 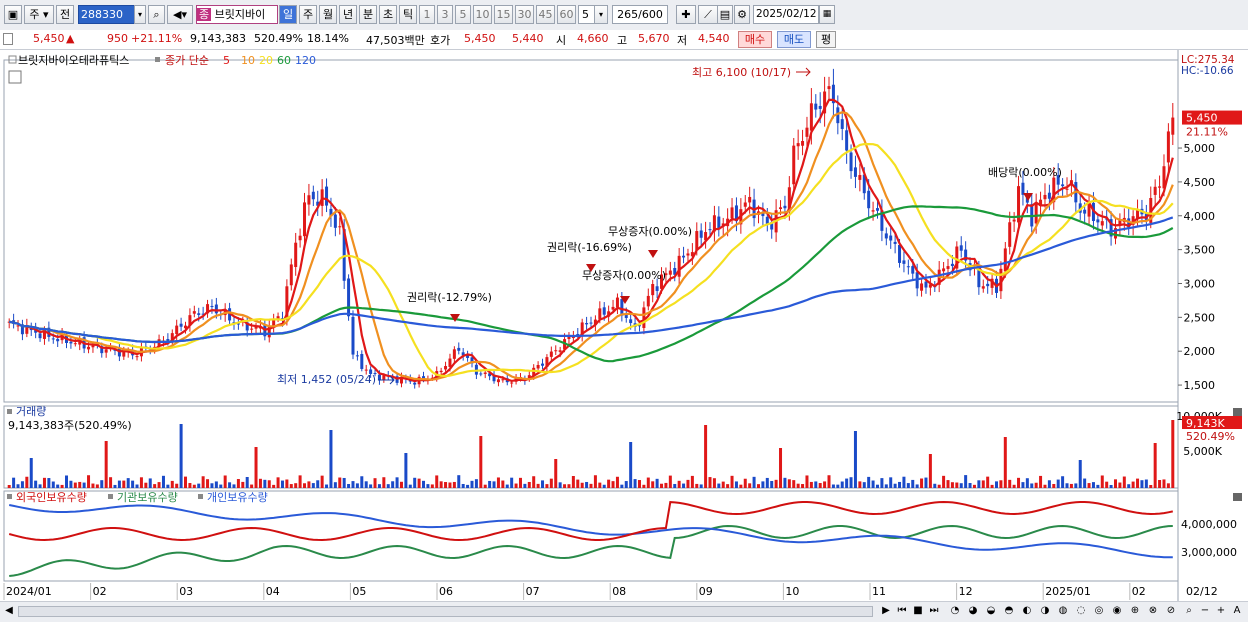 I want to click on fast-forward-icon: ⏭, so click(x=934, y=611).